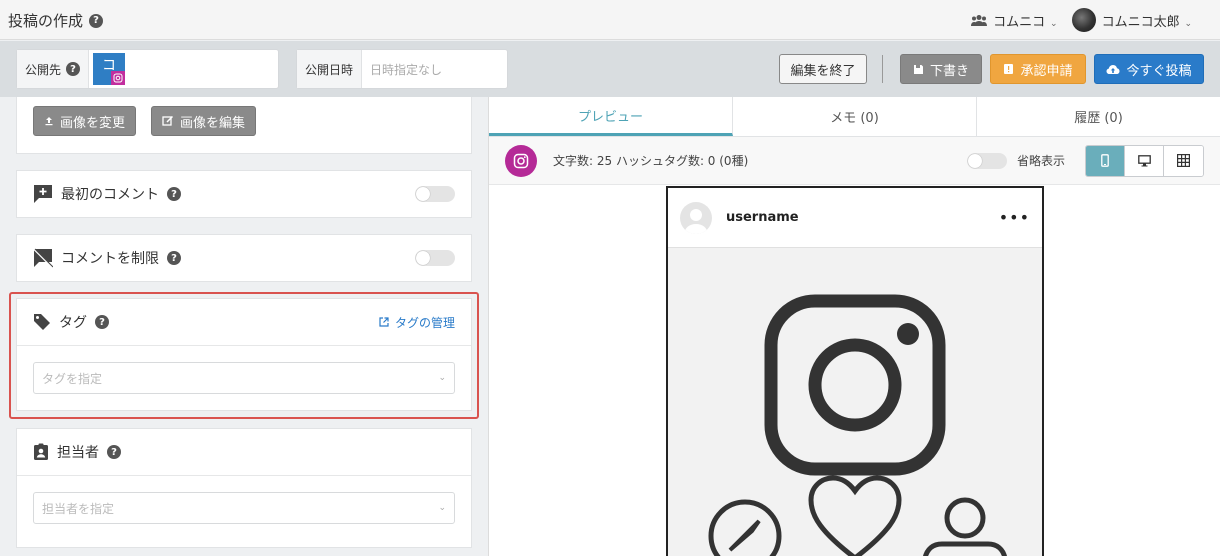  I want to click on approval-request-button: 承認申請, so click(1038, 69).